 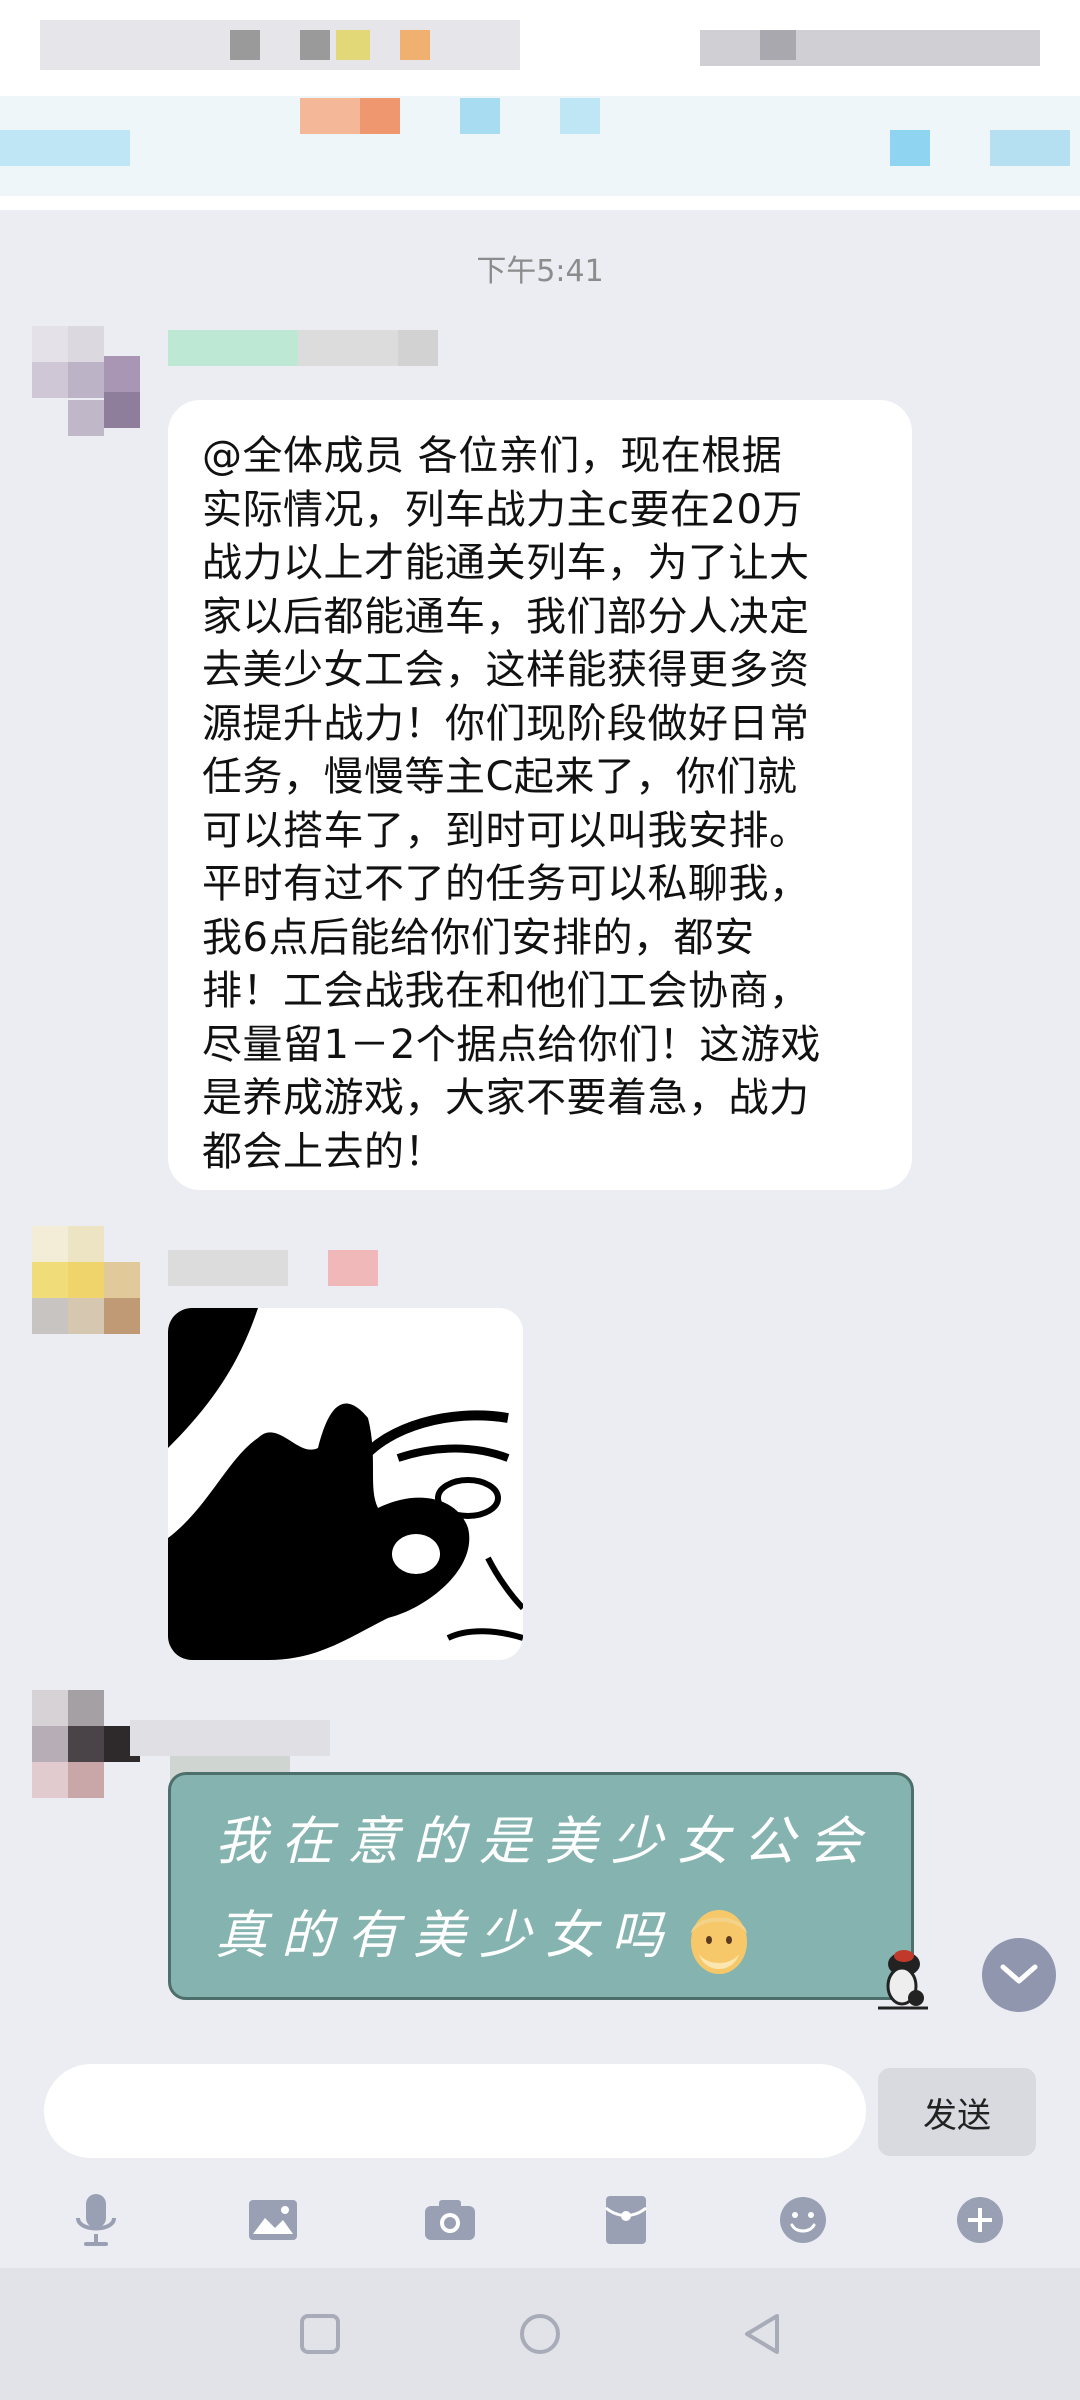 What do you see at coordinates (540, 271) in the screenshot?
I see `message-timestamp: 下午5:41` at bounding box center [540, 271].